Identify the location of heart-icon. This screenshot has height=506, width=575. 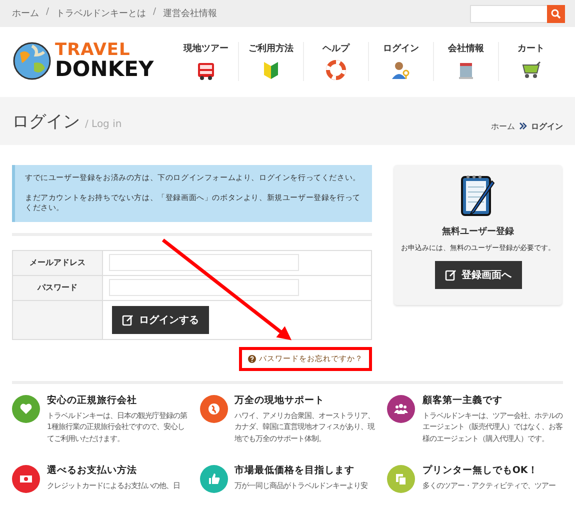
(26, 409).